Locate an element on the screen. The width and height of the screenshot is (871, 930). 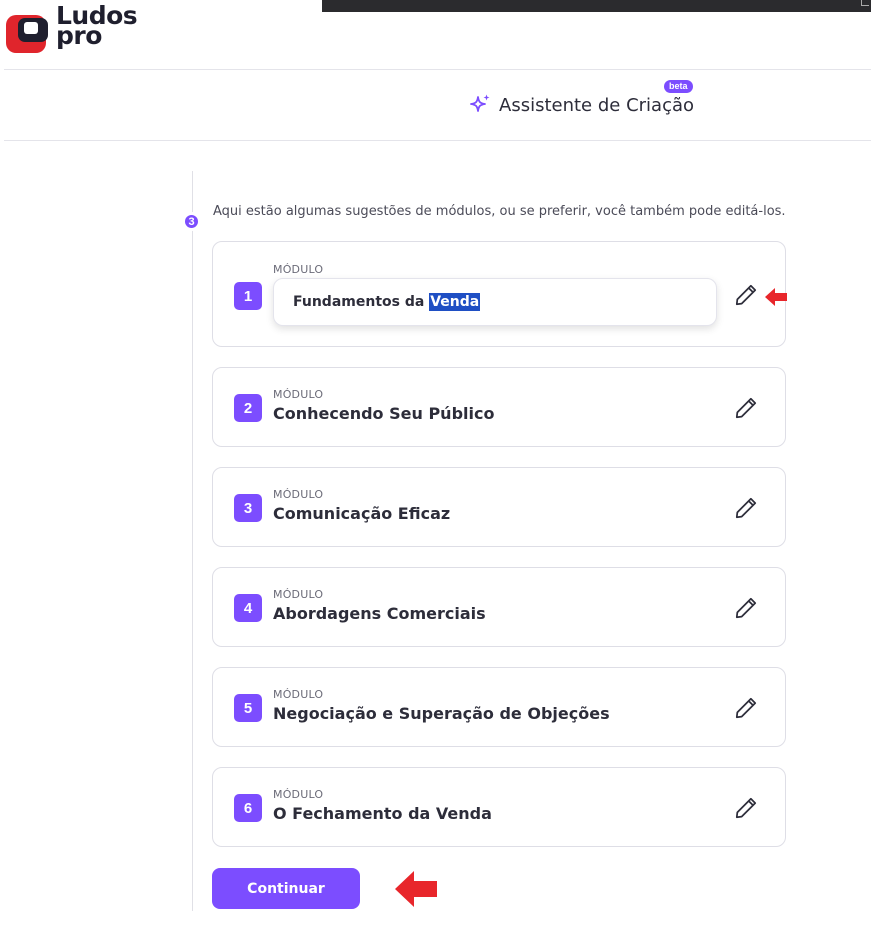
module-card-1: 1 MÓDULO Fundamentos da Venda is located at coordinates (499, 294).